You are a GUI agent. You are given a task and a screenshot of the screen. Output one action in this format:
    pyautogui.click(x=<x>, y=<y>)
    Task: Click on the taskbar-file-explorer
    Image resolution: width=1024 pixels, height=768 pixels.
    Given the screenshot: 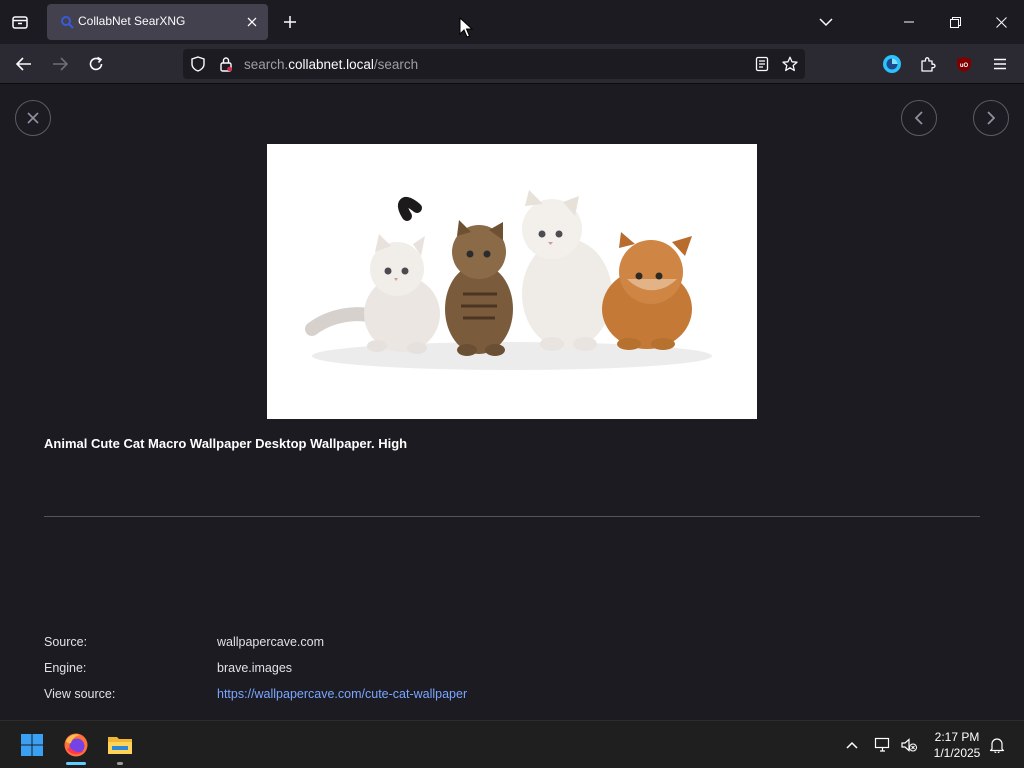 What is the action you would take?
    pyautogui.click(x=120, y=747)
    